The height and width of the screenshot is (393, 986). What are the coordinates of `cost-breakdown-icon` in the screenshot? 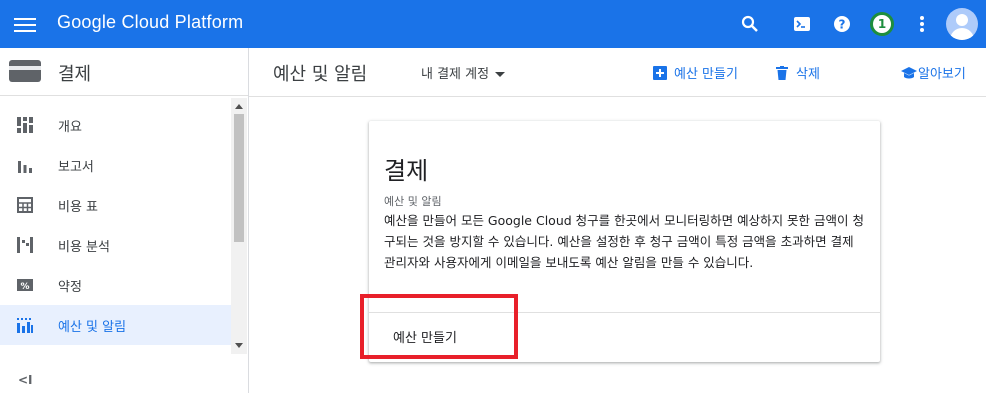 It's located at (25, 245).